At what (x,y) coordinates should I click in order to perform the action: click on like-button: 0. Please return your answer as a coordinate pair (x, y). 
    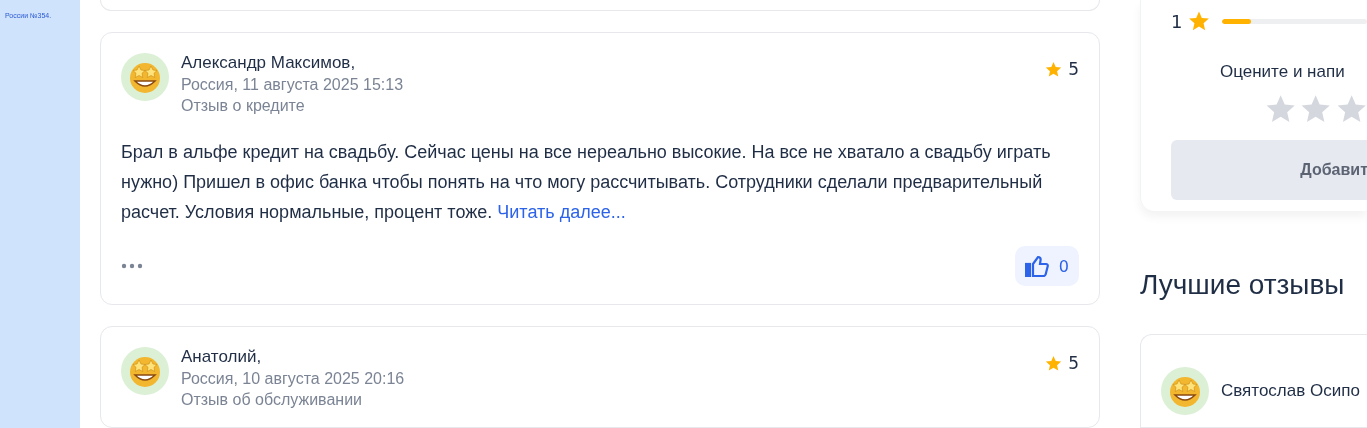
    Looking at the image, I should click on (1046, 266).